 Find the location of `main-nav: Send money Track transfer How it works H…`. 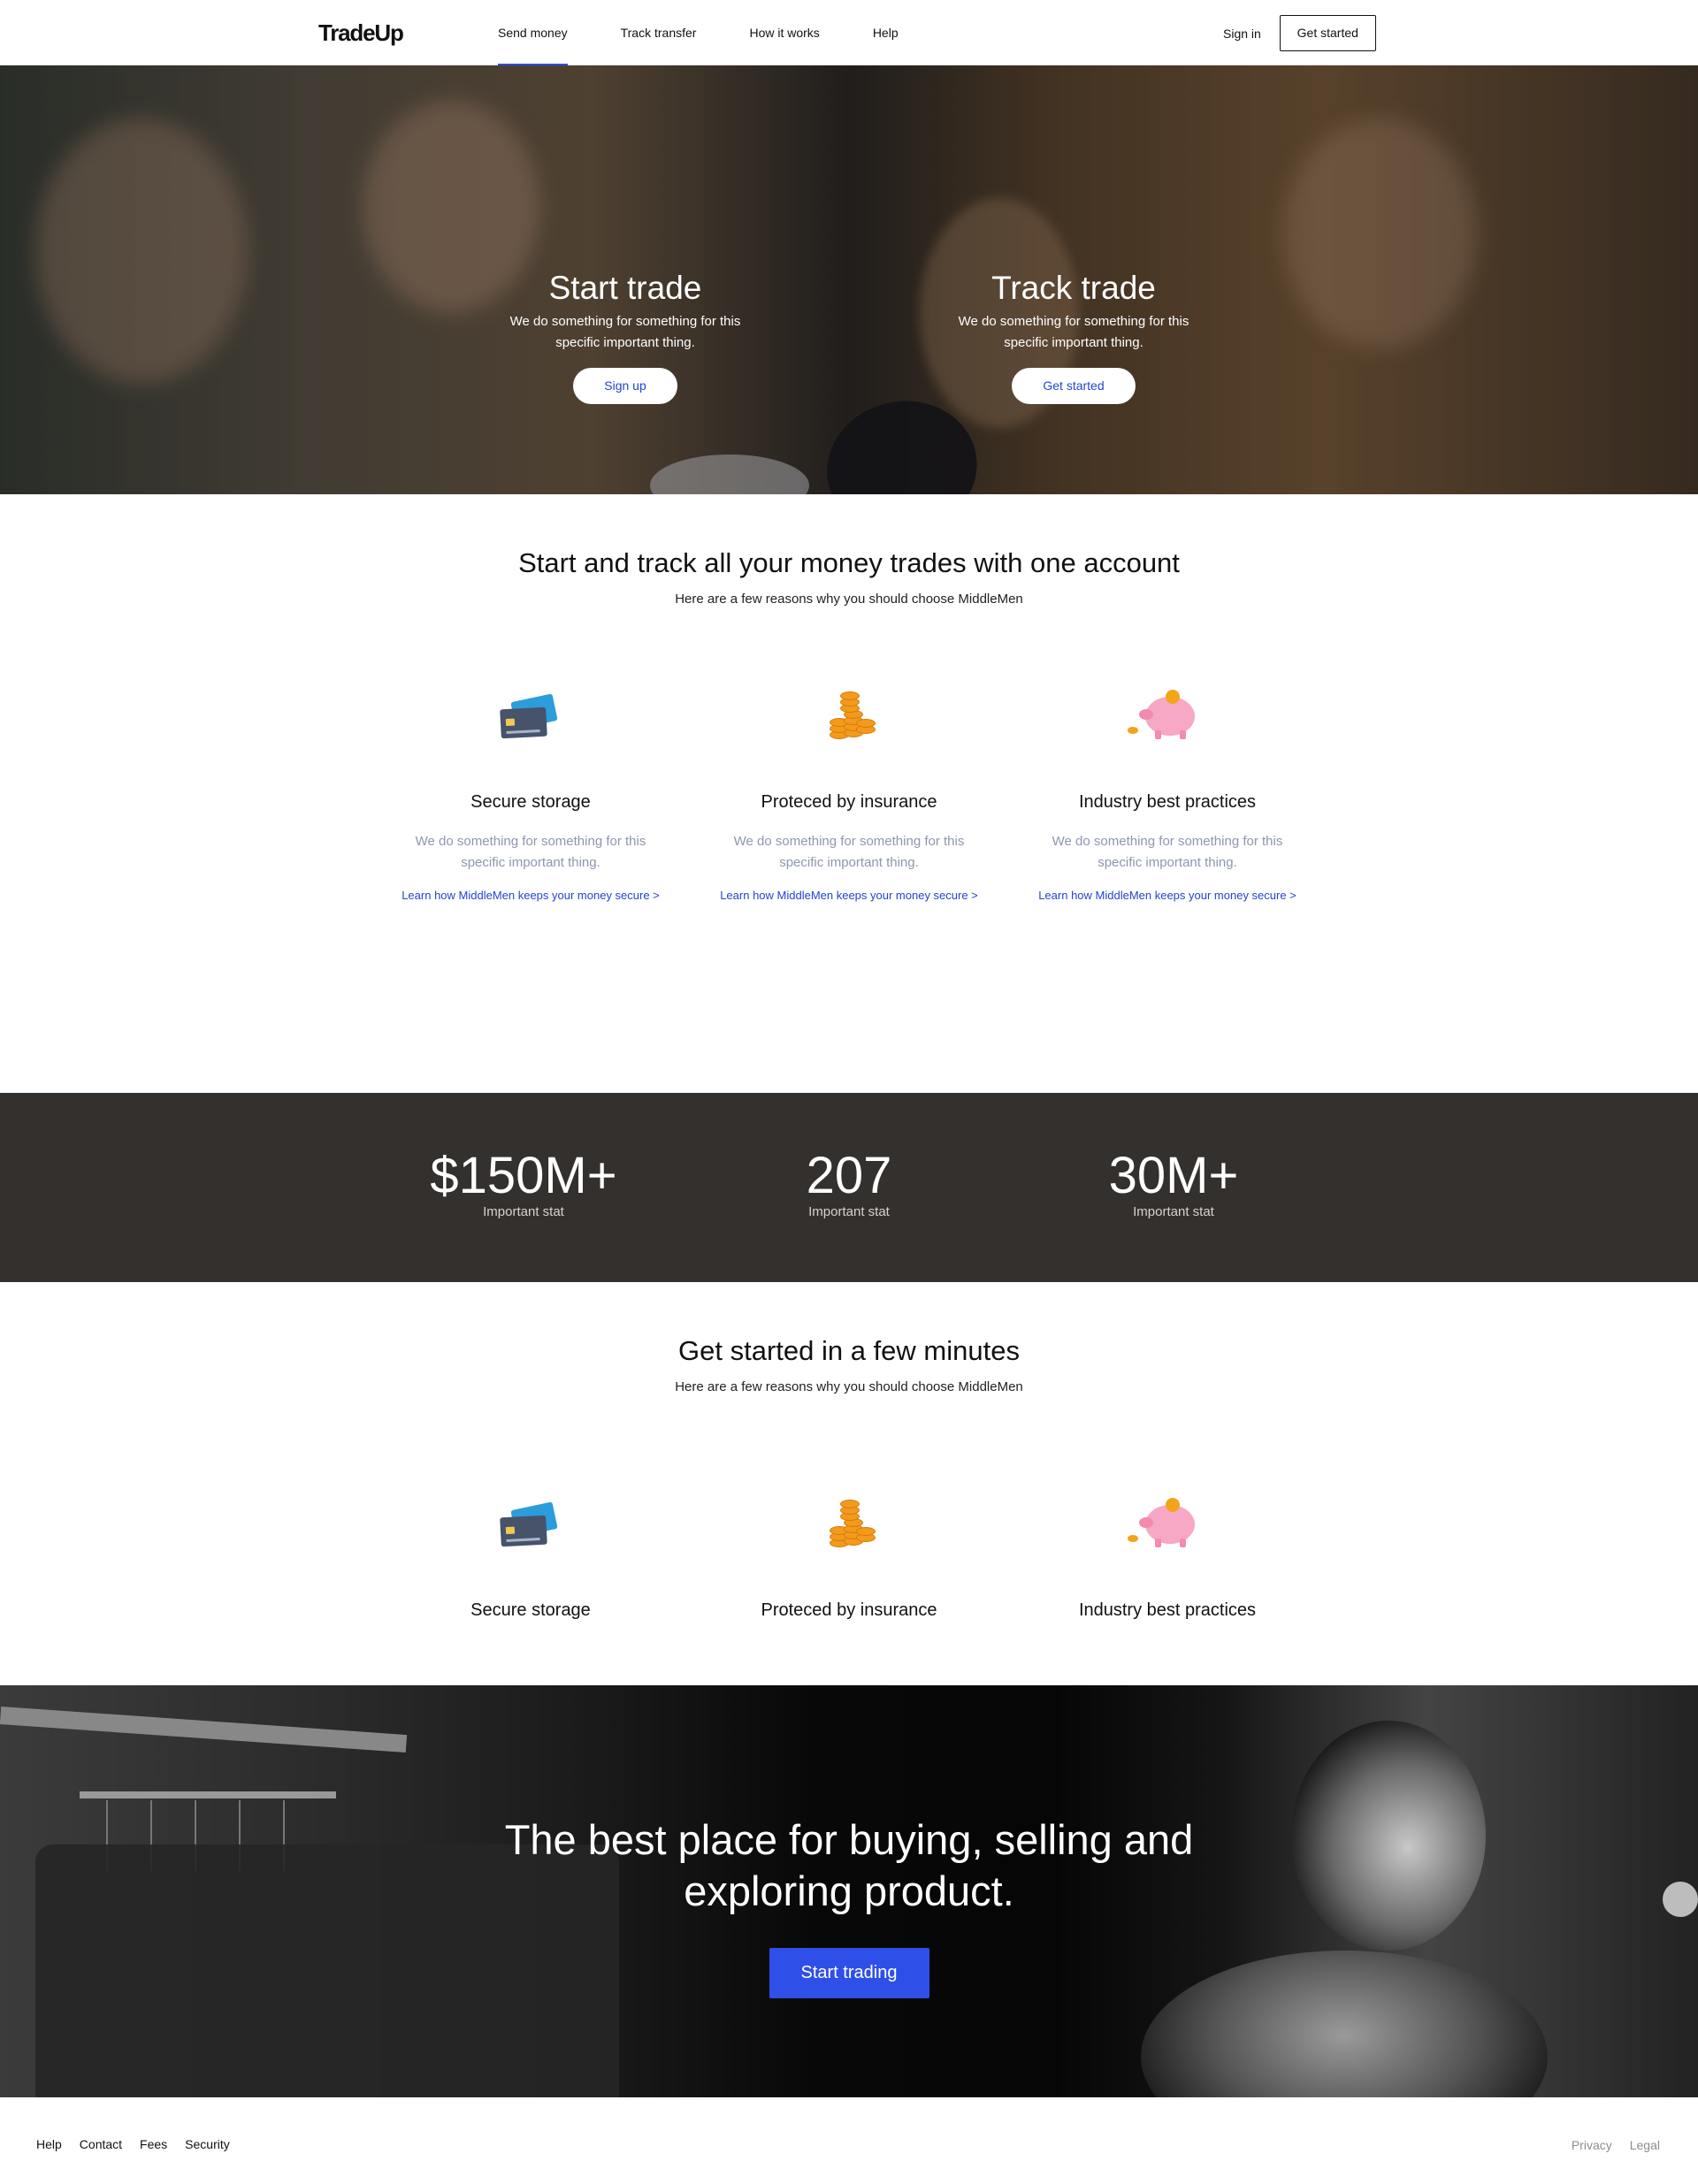

main-nav: Send money Track transfer How it works H… is located at coordinates (725, 33).